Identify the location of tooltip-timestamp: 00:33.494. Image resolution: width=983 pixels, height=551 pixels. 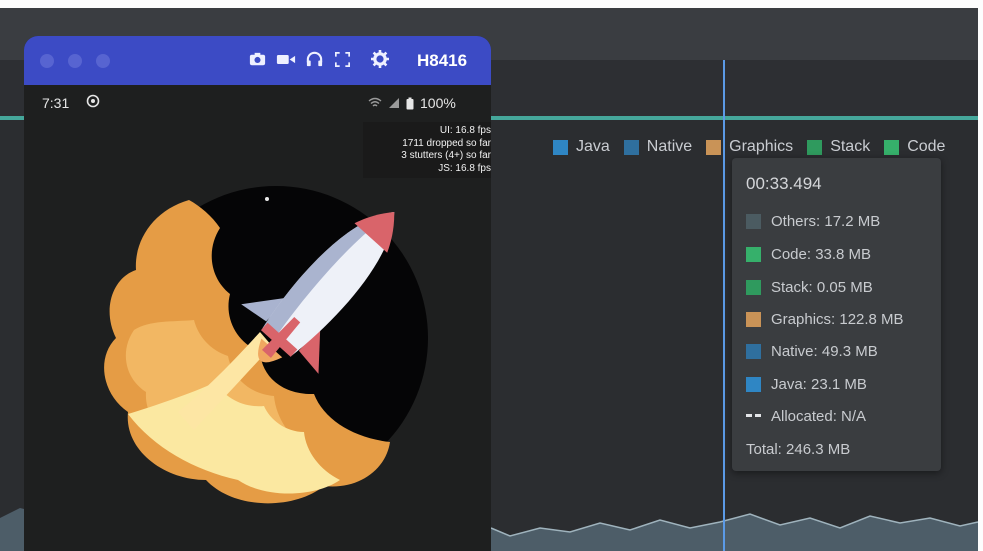
(784, 183).